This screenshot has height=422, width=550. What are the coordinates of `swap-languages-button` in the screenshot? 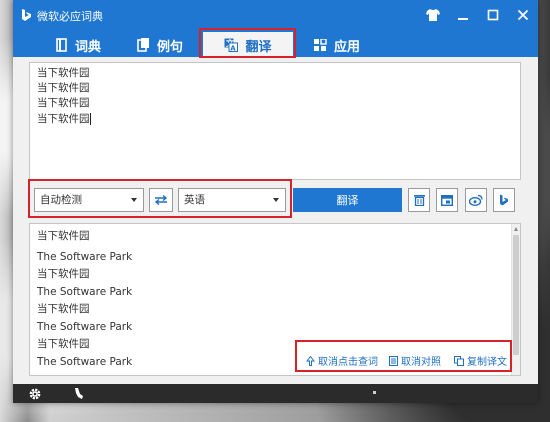 It's located at (161, 200).